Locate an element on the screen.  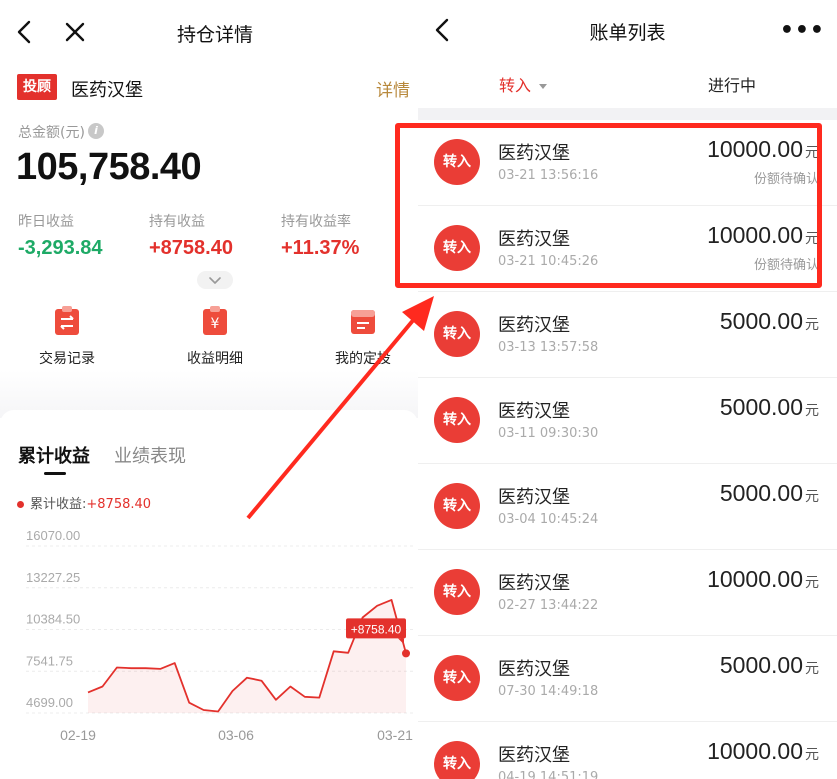
bill-row: 转入 医药汉堡 03-04 10:45:24 5000.00 元 is located at coordinates (627, 507).